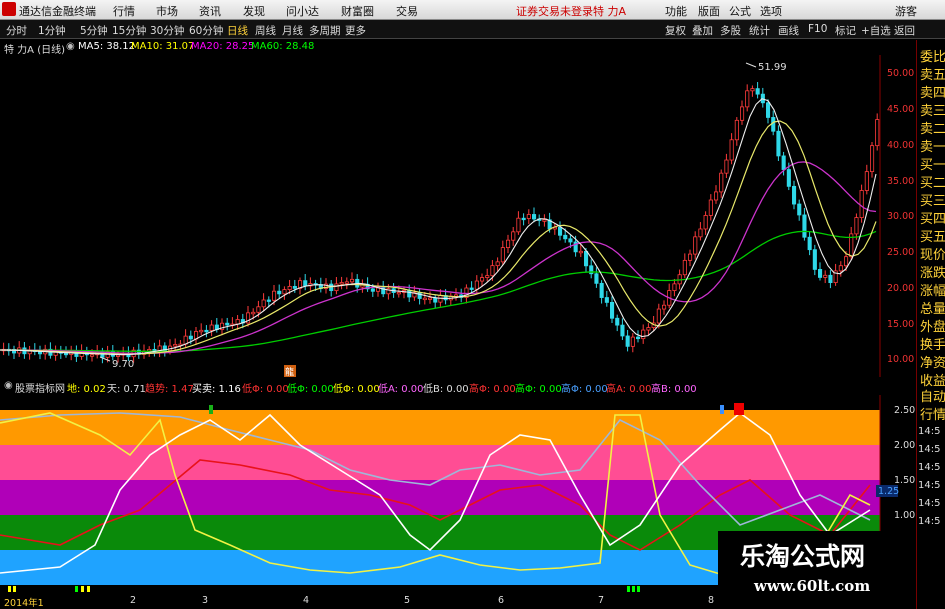  What do you see at coordinates (169, 389) in the screenshot?
I see `indicator-value-trend: 趋势: 1.47` at bounding box center [169, 389].